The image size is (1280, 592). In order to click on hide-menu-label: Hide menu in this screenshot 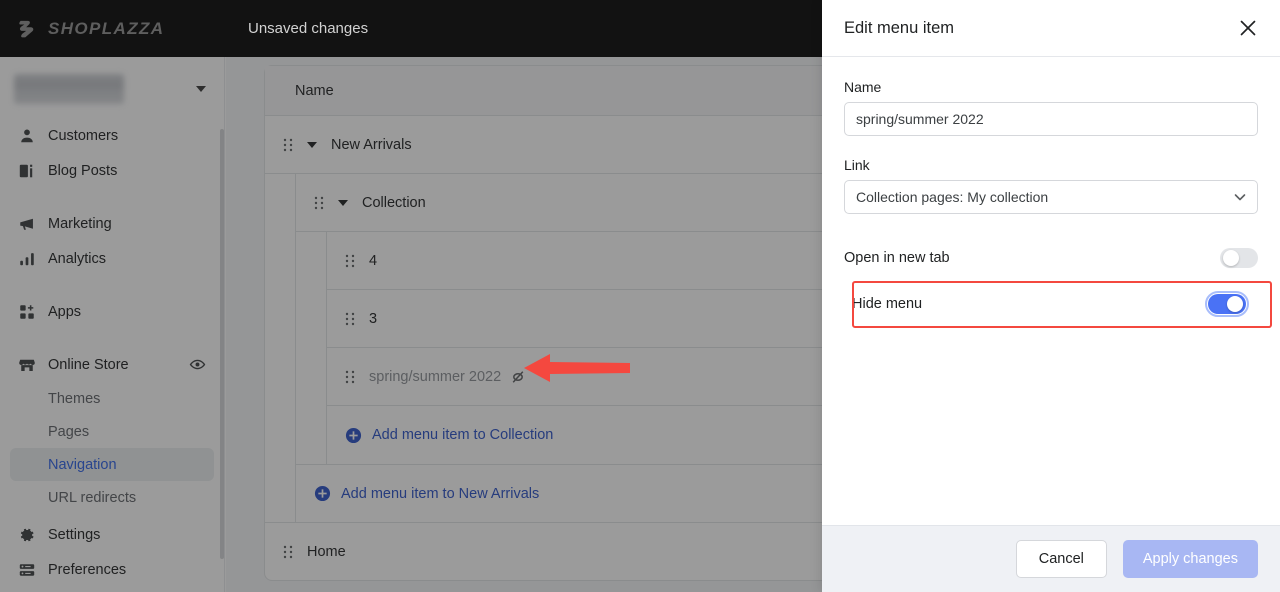, I will do `click(887, 304)`.